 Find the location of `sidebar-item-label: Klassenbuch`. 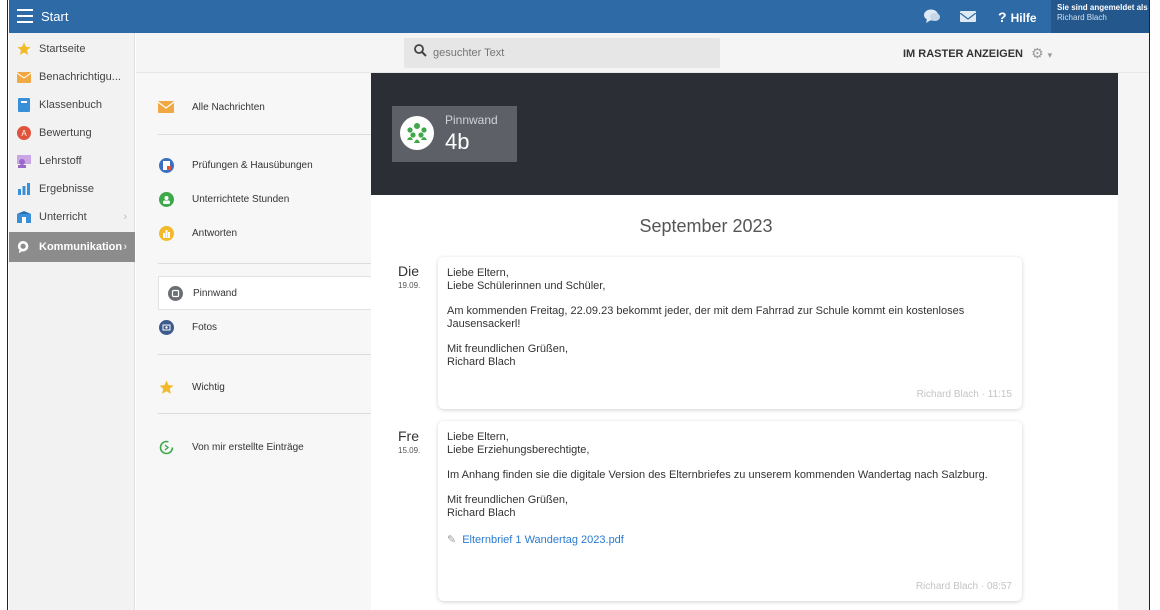

sidebar-item-label: Klassenbuch is located at coordinates (70, 105).